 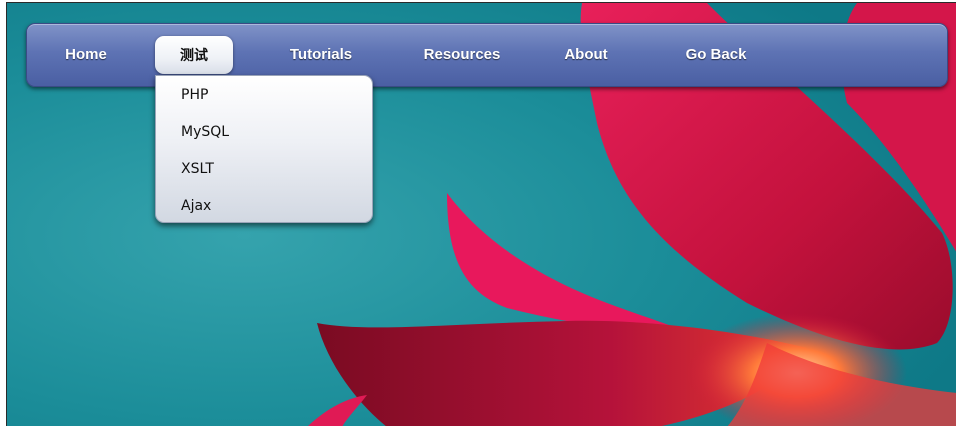 What do you see at coordinates (194, 95) in the screenshot?
I see `dropdown-item-php: PHP` at bounding box center [194, 95].